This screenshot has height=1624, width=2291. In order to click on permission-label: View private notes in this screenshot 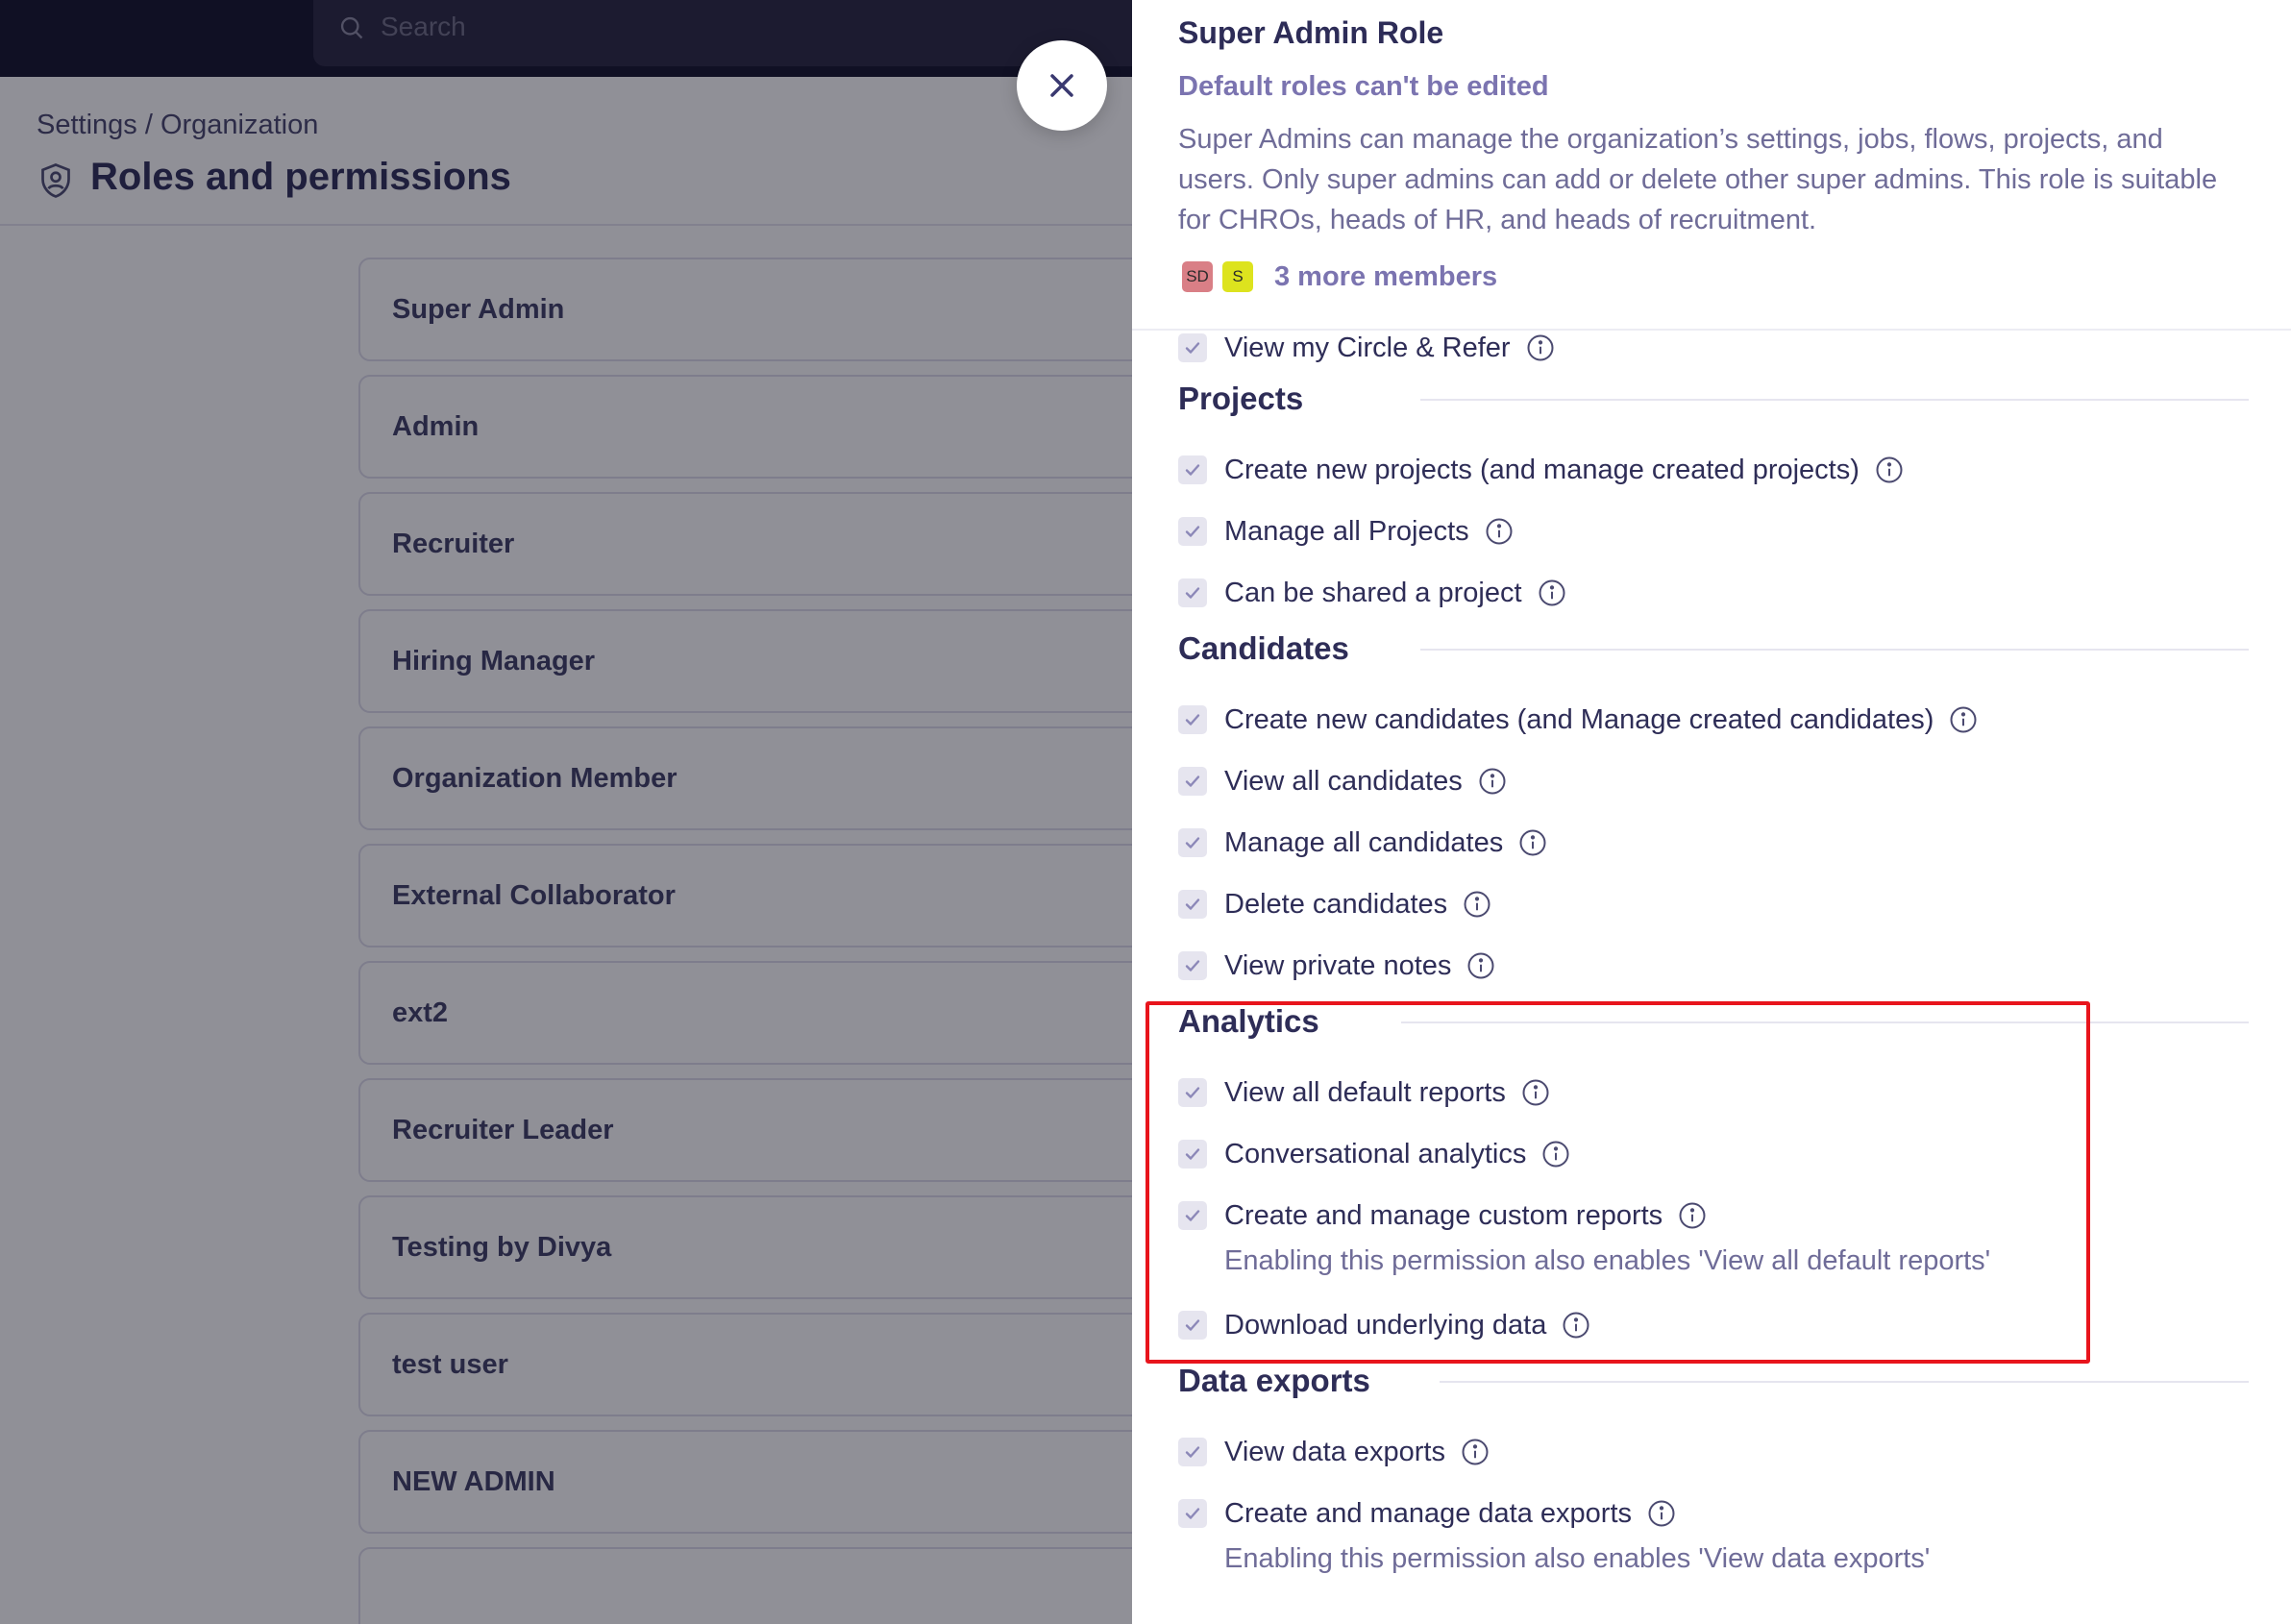, I will do `click(1338, 965)`.